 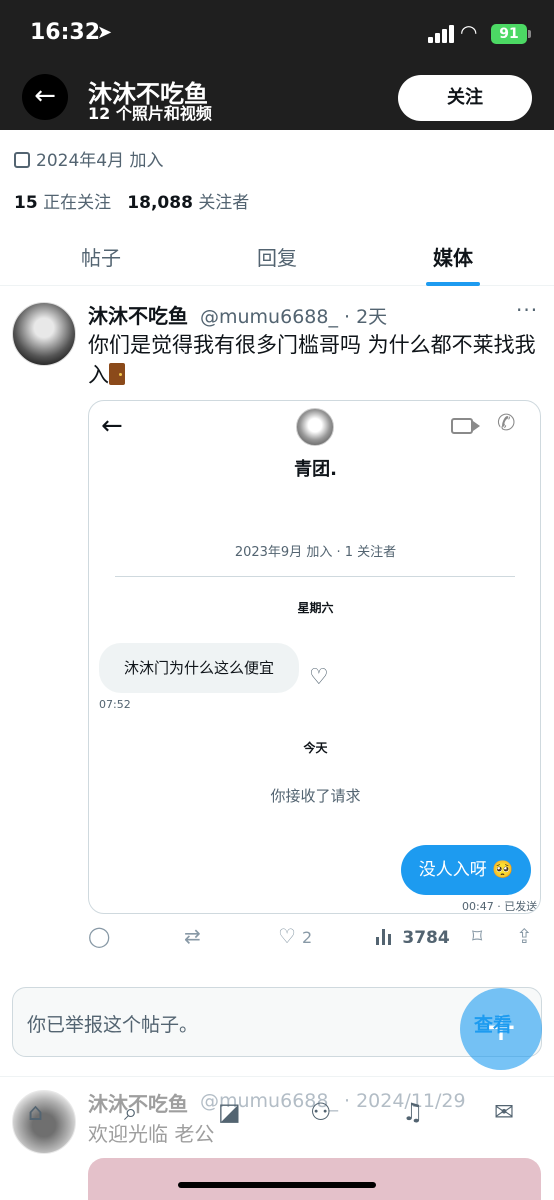 What do you see at coordinates (99, 936) in the screenshot?
I see `reply-icon: ◯` at bounding box center [99, 936].